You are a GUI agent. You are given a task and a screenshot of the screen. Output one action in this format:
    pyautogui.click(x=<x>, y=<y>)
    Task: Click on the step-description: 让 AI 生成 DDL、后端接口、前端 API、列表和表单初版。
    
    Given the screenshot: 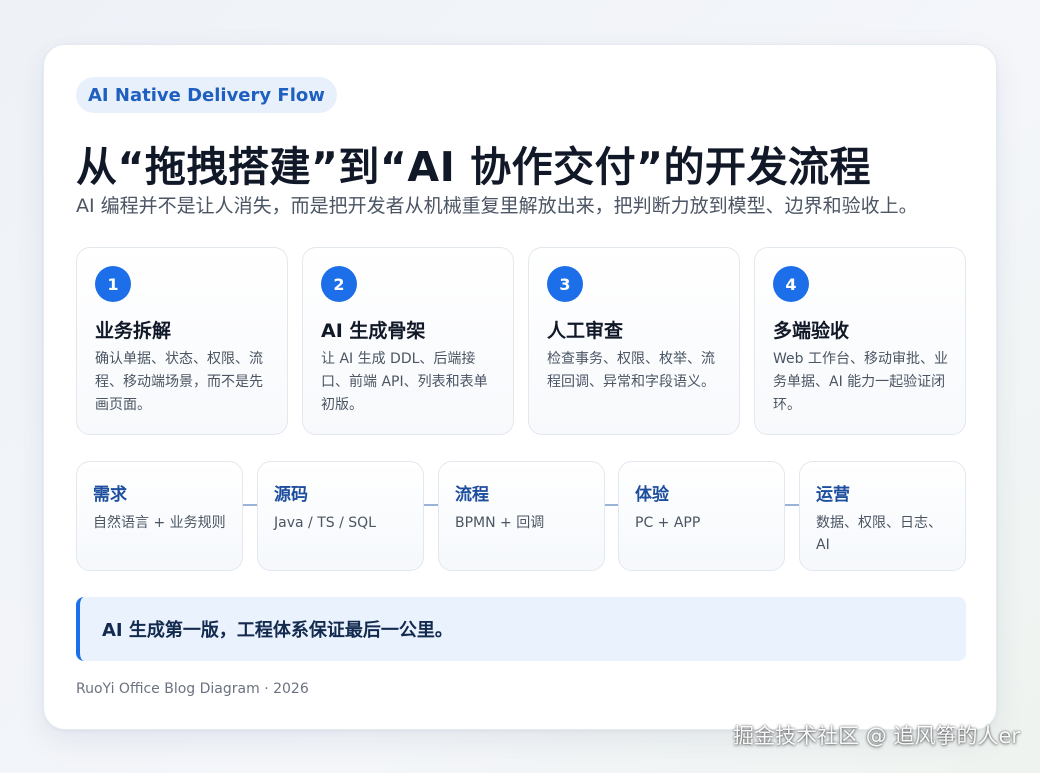 What is the action you would take?
    pyautogui.click(x=404, y=382)
    